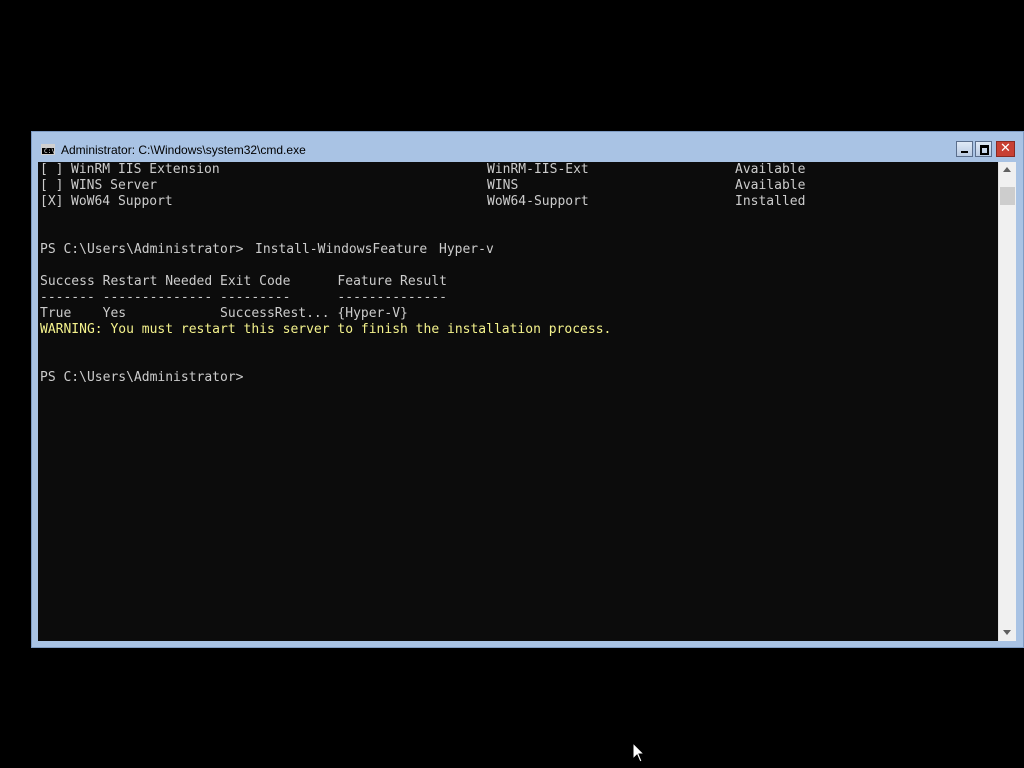  I want to click on current-prompt: PS C:\Users\Administrator>, so click(142, 378).